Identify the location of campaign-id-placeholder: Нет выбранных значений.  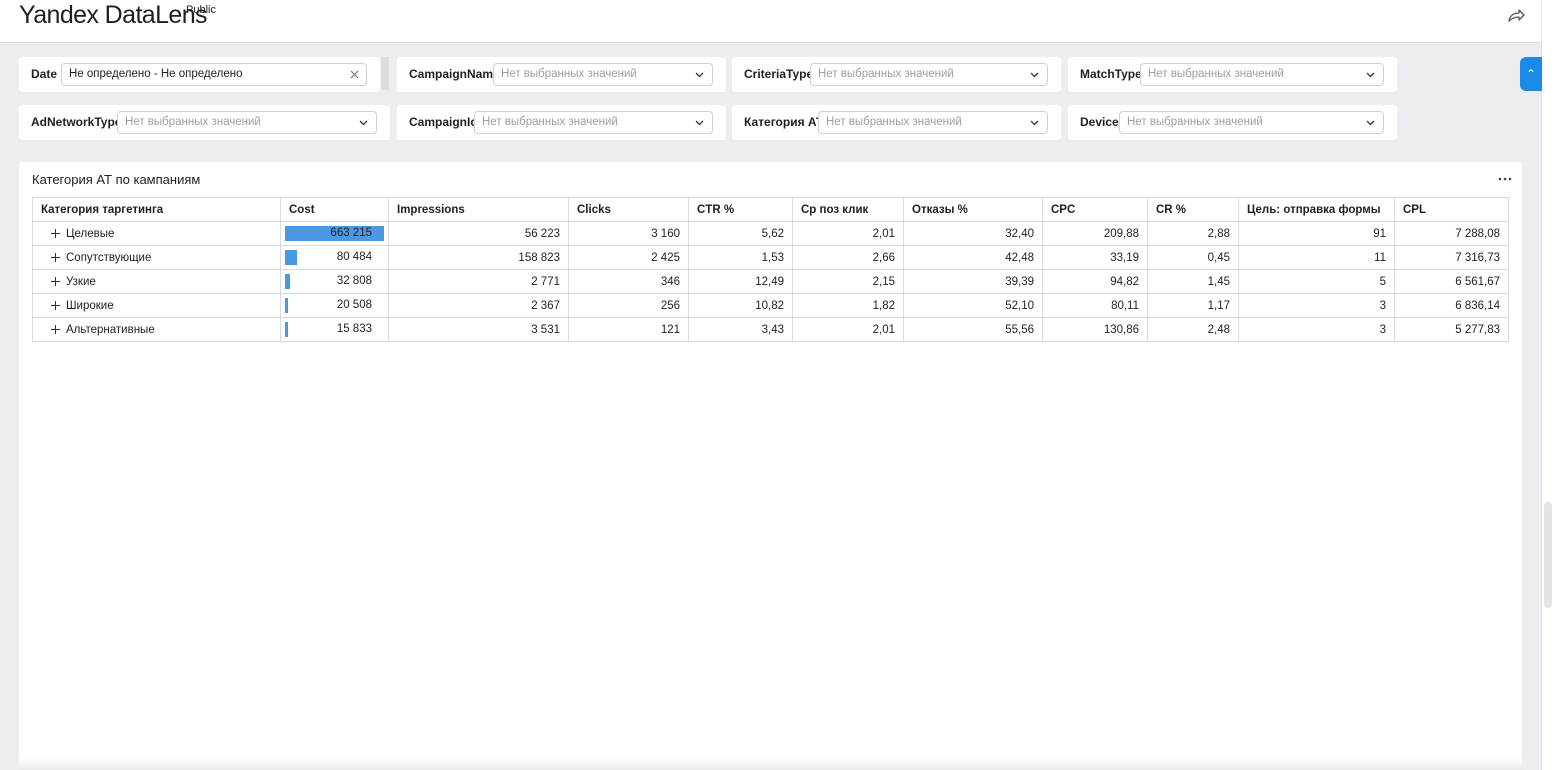
(550, 122).